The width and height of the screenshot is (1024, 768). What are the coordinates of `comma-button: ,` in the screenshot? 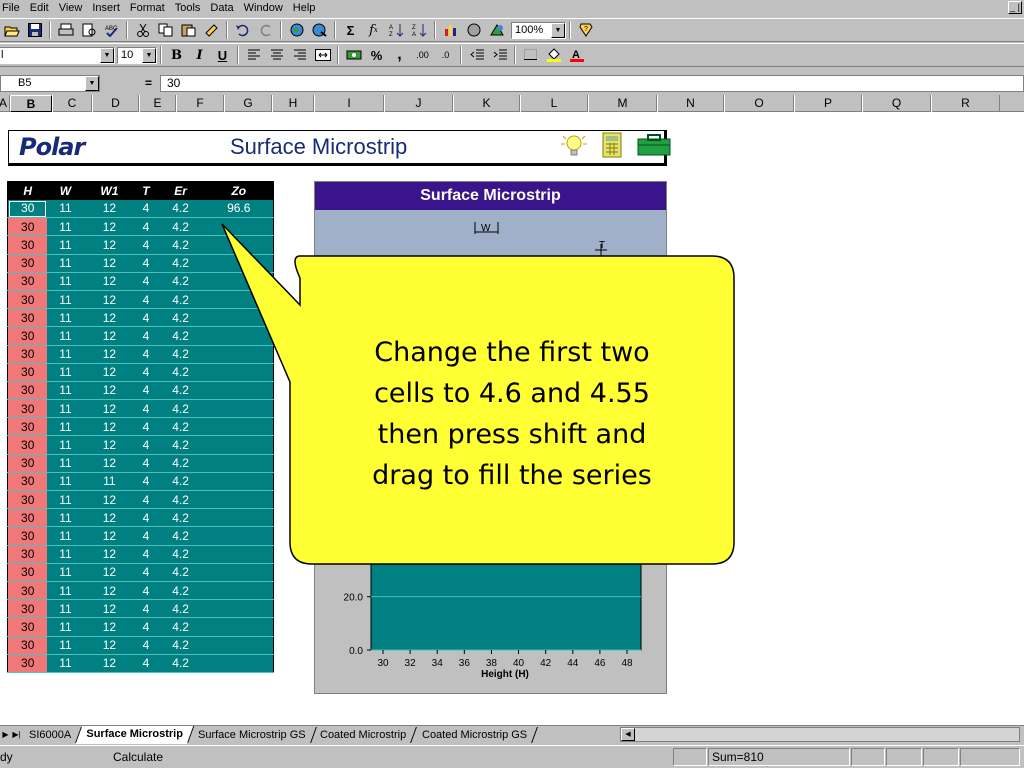 It's located at (399, 55).